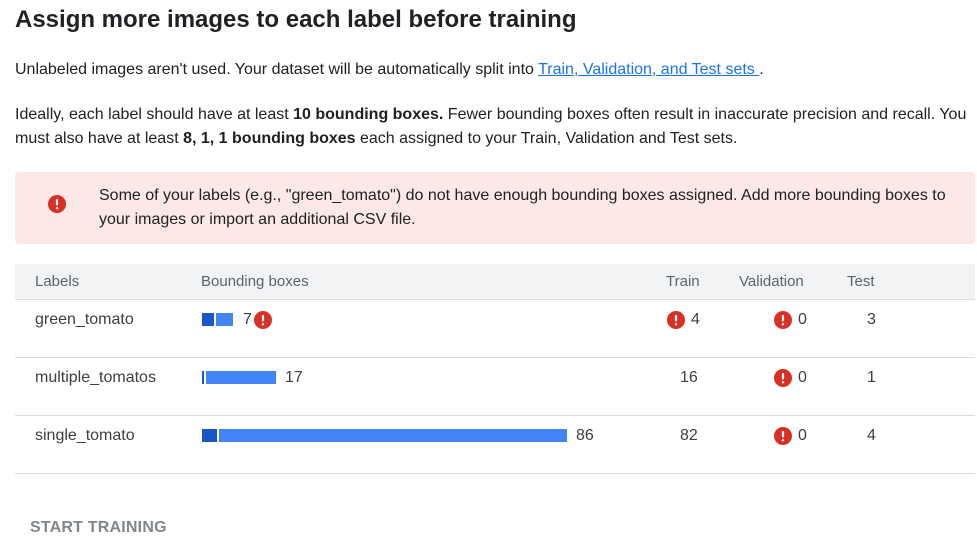 Image resolution: width=977 pixels, height=552 pixels. Describe the element at coordinates (154, 114) in the screenshot. I see `guidance-part-1: Ideally, each label should have at least` at that location.